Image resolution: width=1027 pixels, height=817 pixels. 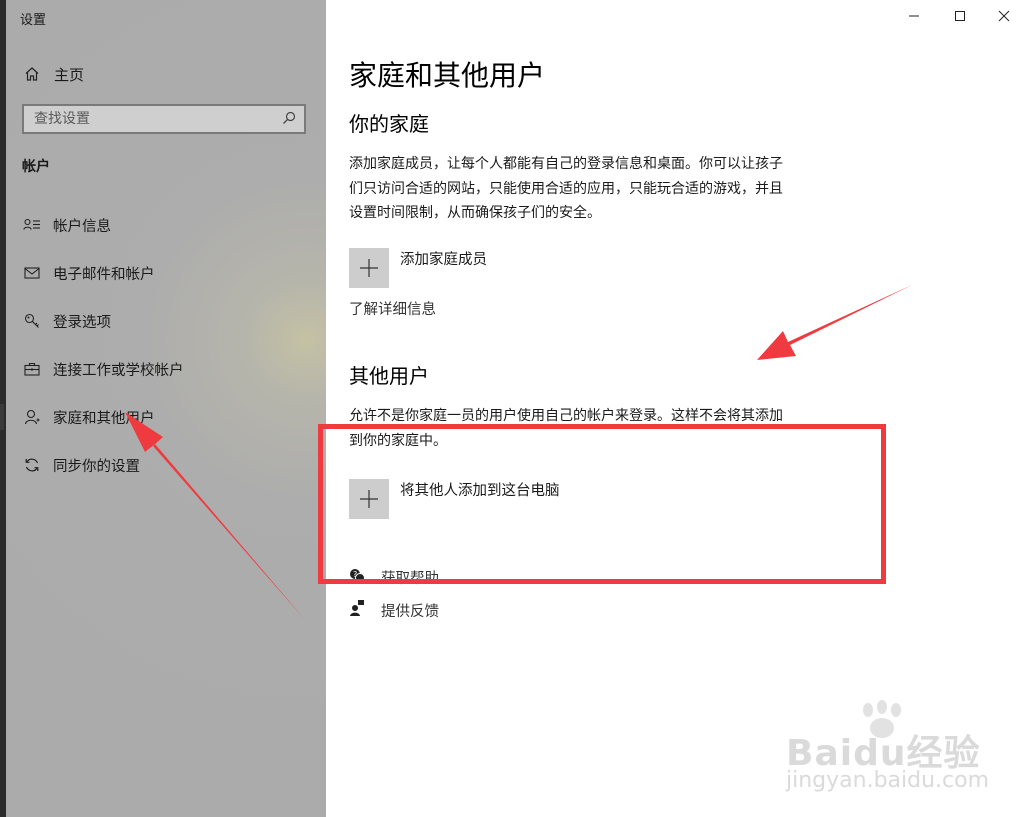 What do you see at coordinates (392, 308) in the screenshot?
I see `learn-more-link: 了解详细信息` at bounding box center [392, 308].